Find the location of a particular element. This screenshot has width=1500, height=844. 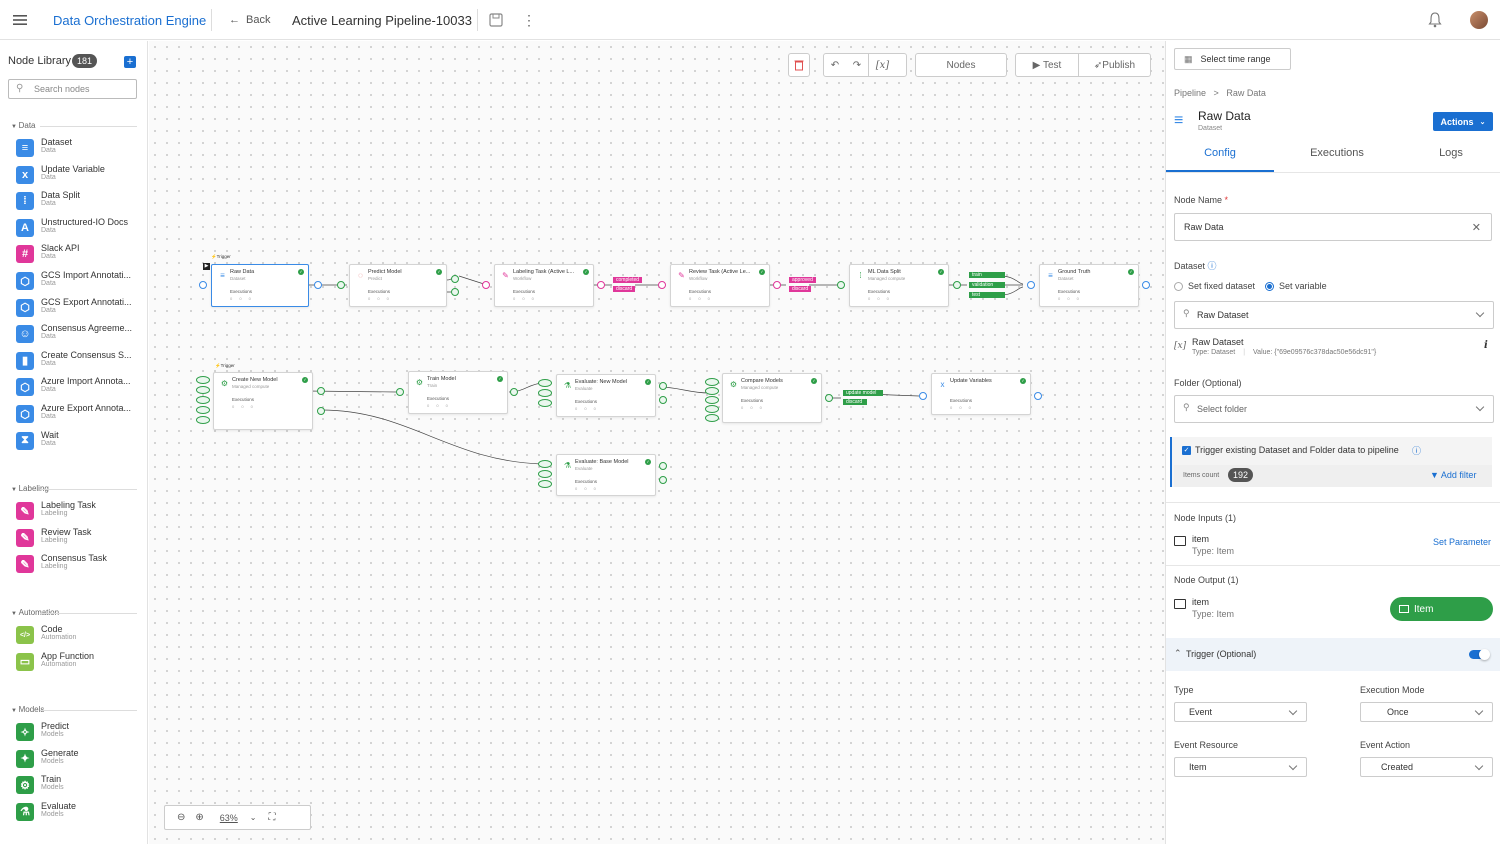

tab-config: Config is located at coordinates (1220, 153).